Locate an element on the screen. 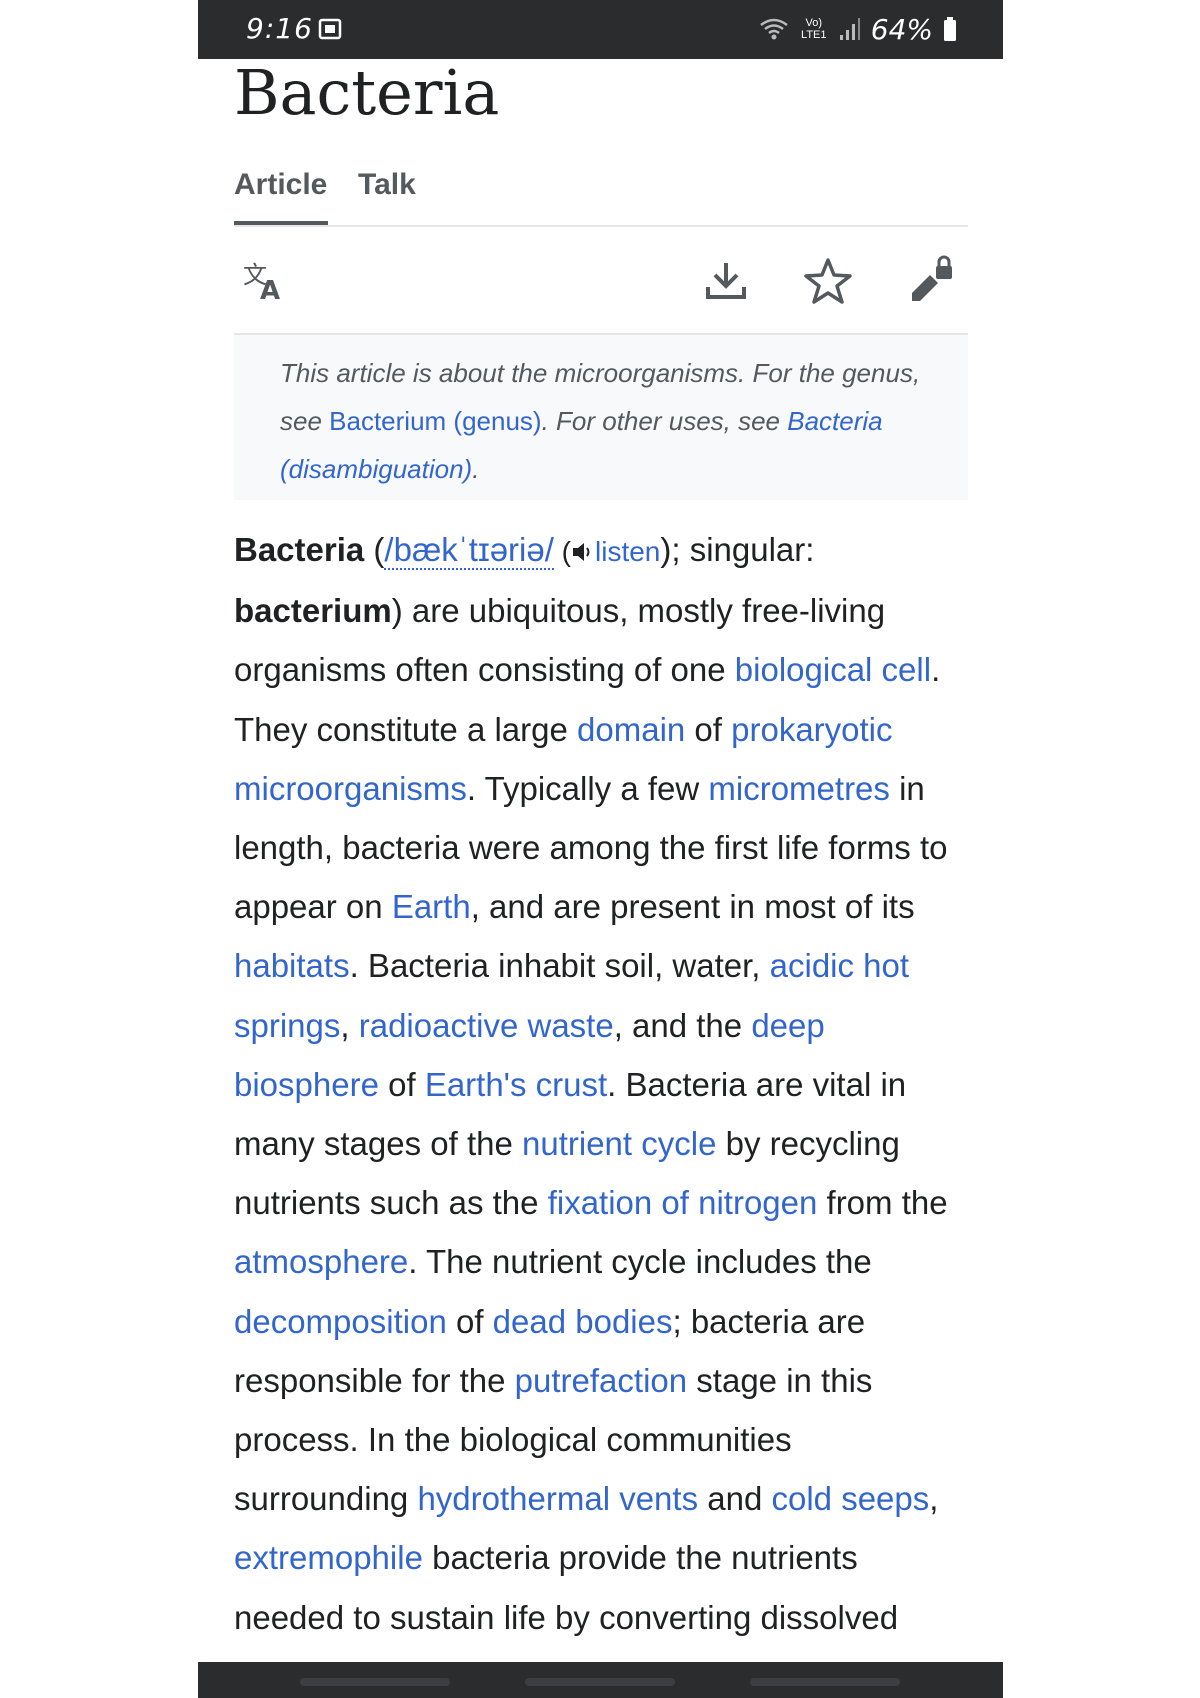 The image size is (1200, 1698). article-title: Bacteria is located at coordinates (367, 92).